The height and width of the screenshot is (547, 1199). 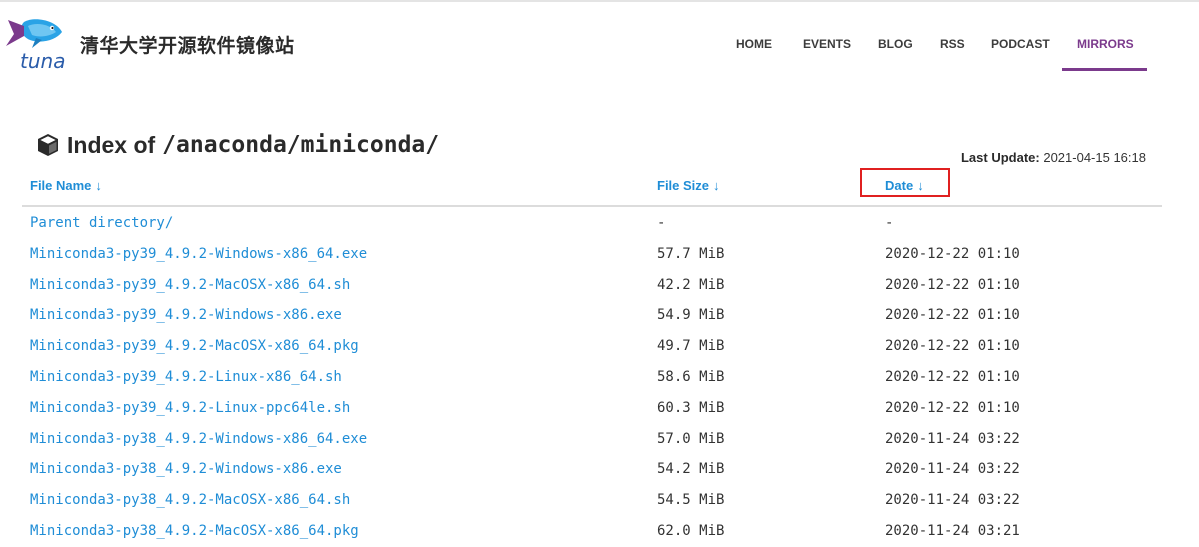 I want to click on last-update: Last Update: 2021-04-15 16:18, so click(x=1053, y=157).